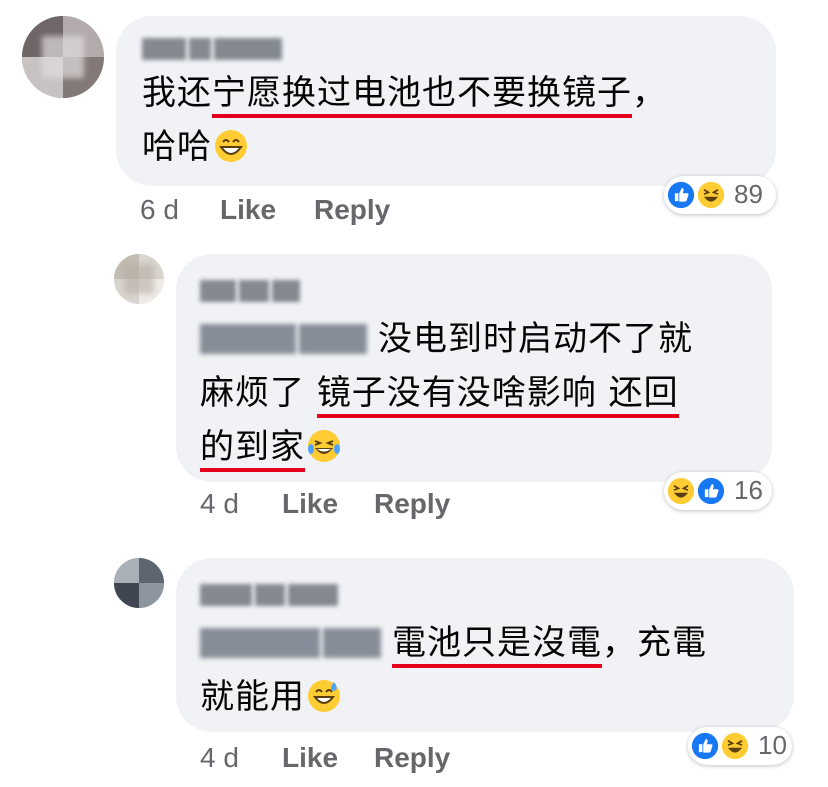 This screenshot has height=787, width=828. Describe the element at coordinates (252, 449) in the screenshot. I see `highlighted-text: 的到家` at that location.